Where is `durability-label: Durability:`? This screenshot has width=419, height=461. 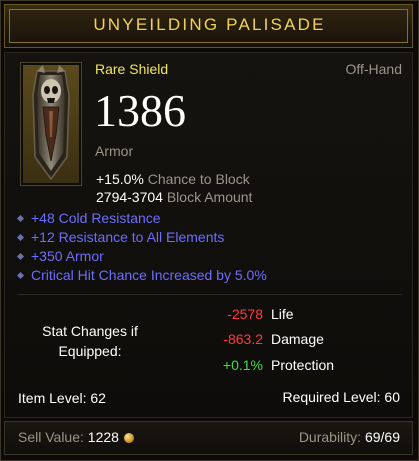 durability-label: Durability: is located at coordinates (330, 437).